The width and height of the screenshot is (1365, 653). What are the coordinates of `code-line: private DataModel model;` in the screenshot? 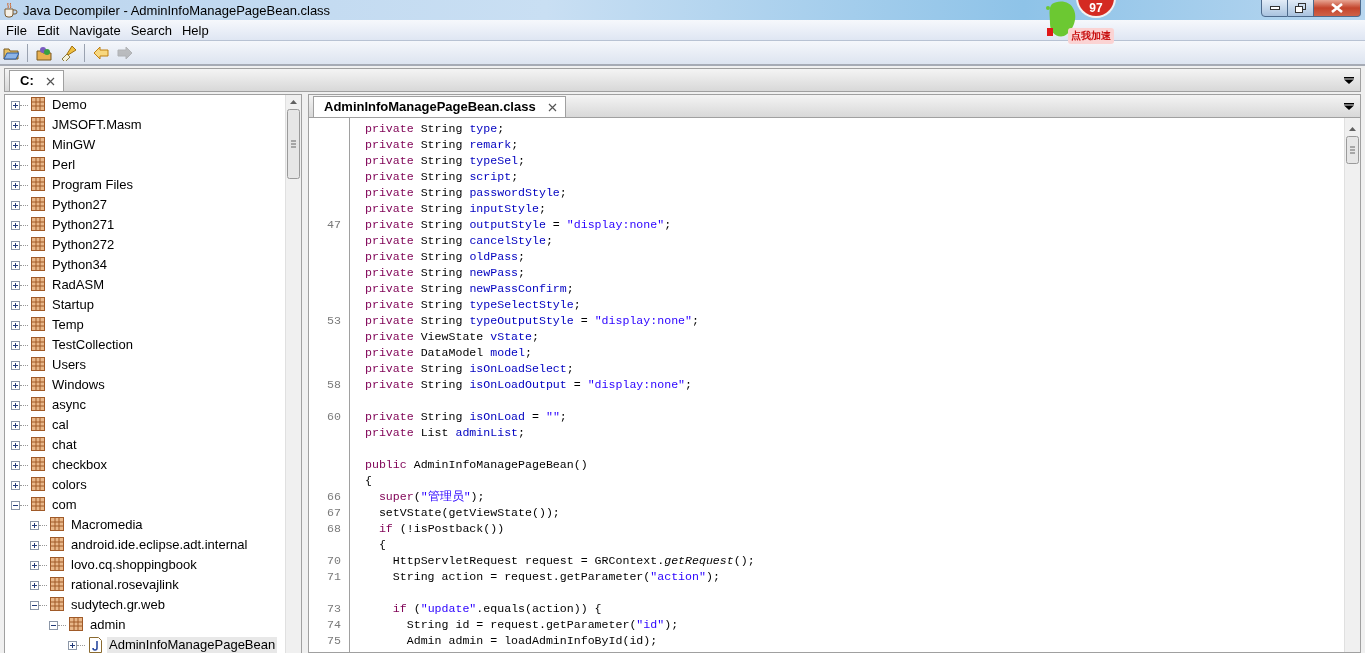 It's located at (448, 352).